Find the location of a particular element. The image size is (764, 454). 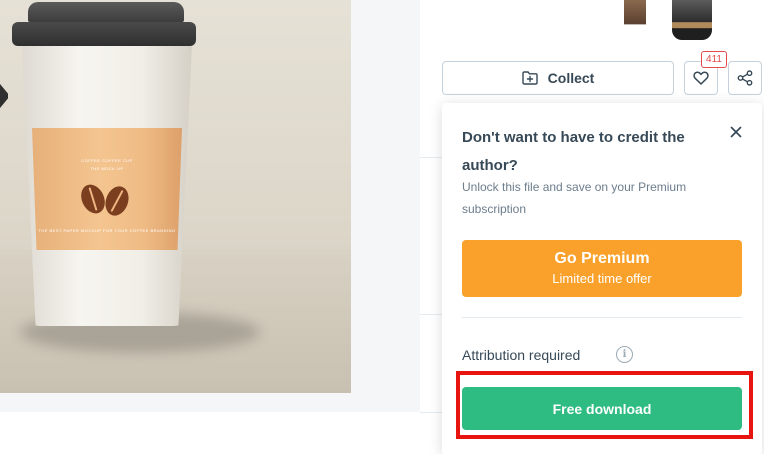

like-count-badge: 411 is located at coordinates (714, 59).